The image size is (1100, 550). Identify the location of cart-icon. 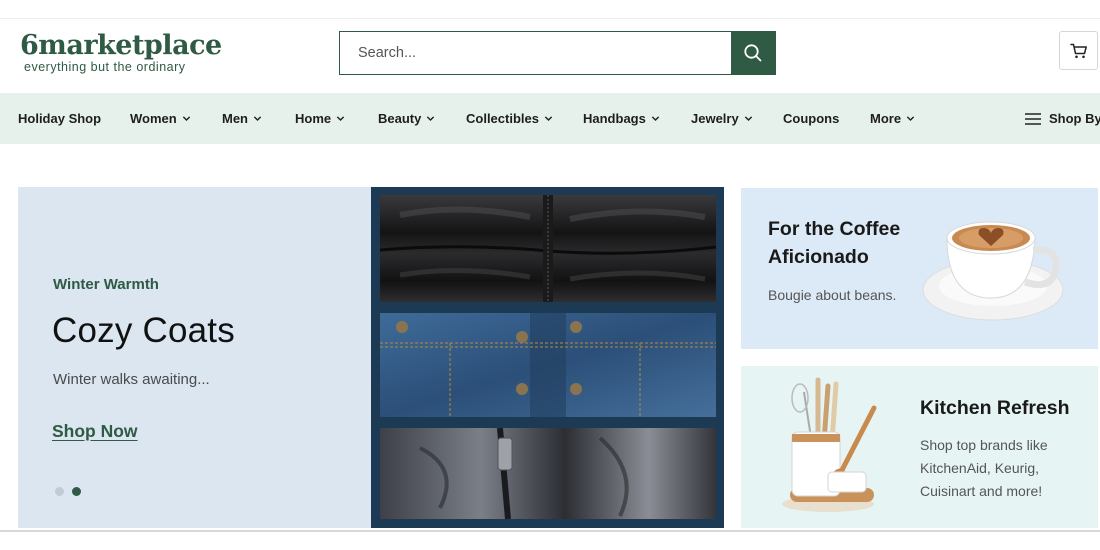
(1078, 50).